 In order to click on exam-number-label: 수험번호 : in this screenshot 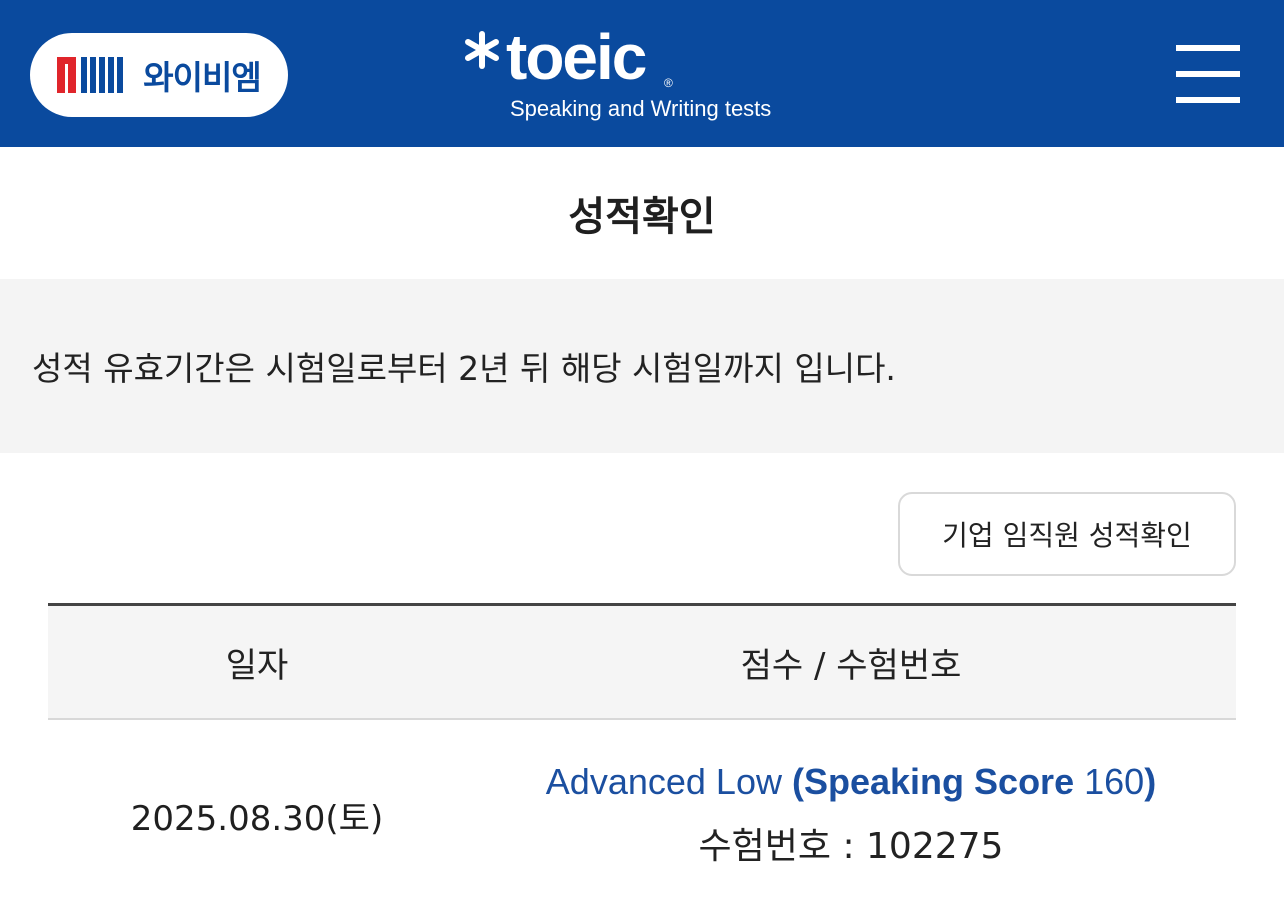, I will do `click(782, 846)`.